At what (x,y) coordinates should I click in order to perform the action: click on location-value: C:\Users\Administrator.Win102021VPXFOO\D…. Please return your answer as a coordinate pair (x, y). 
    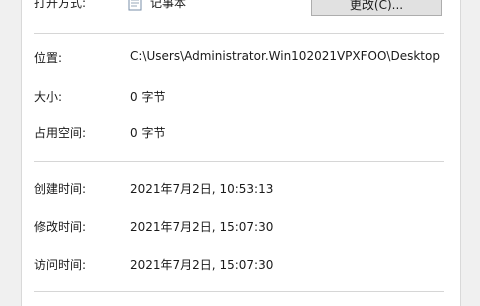
    Looking at the image, I should click on (285, 56).